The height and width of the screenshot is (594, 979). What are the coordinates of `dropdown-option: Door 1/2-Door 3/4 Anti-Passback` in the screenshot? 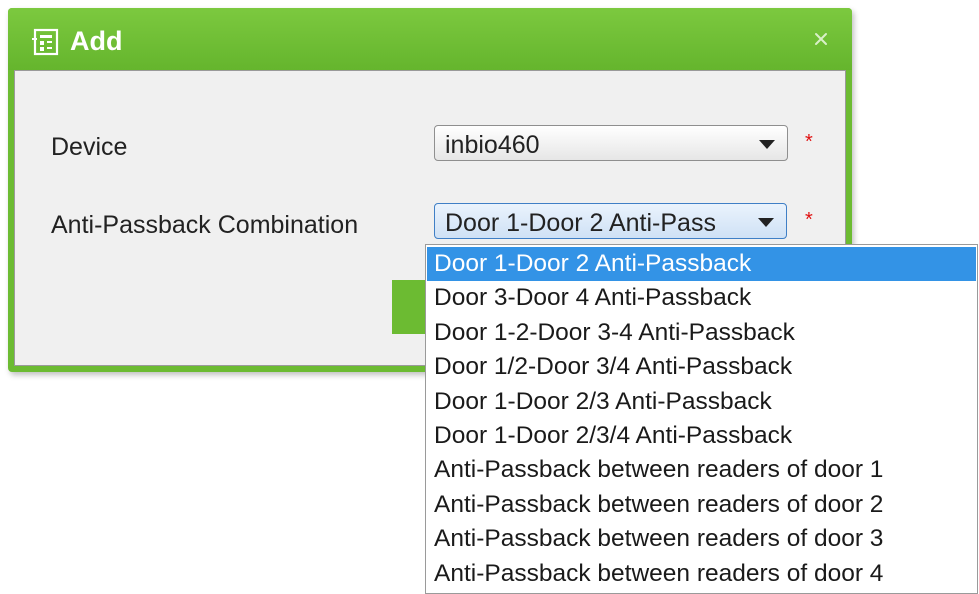 It's located at (701, 367).